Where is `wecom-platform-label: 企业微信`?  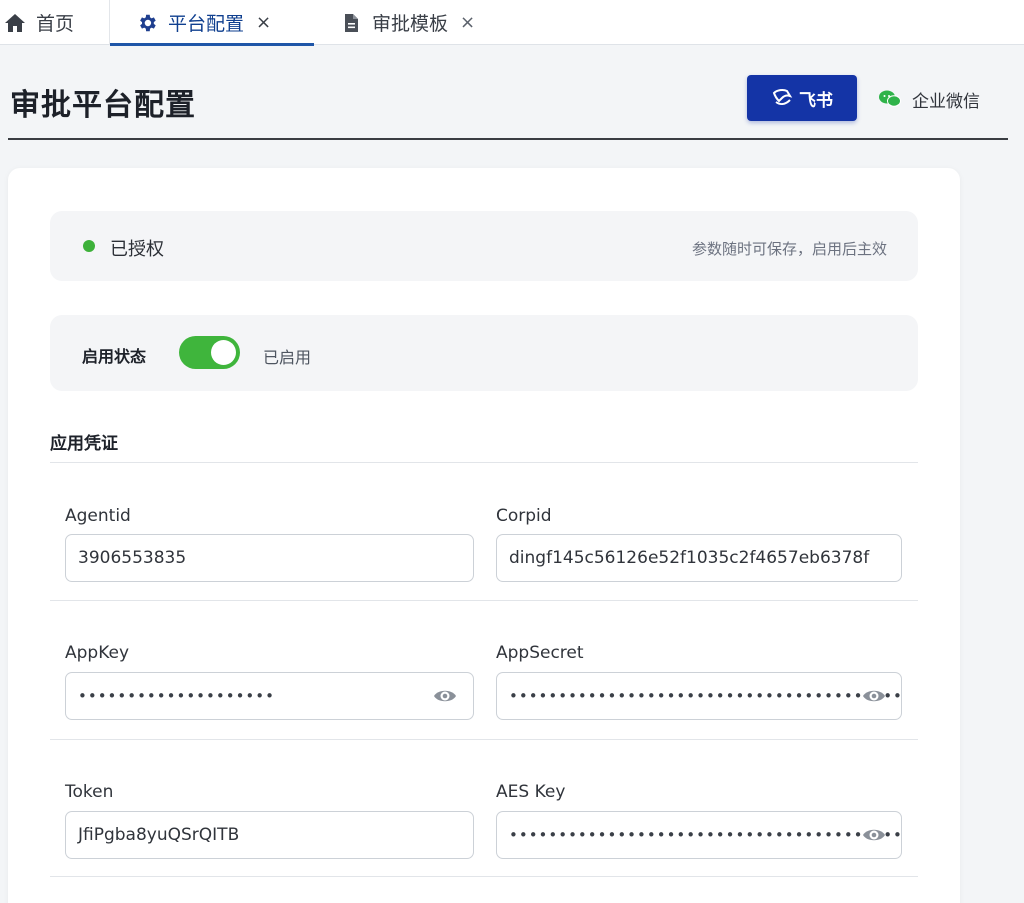
wecom-platform-label: 企业微信 is located at coordinates (946, 101).